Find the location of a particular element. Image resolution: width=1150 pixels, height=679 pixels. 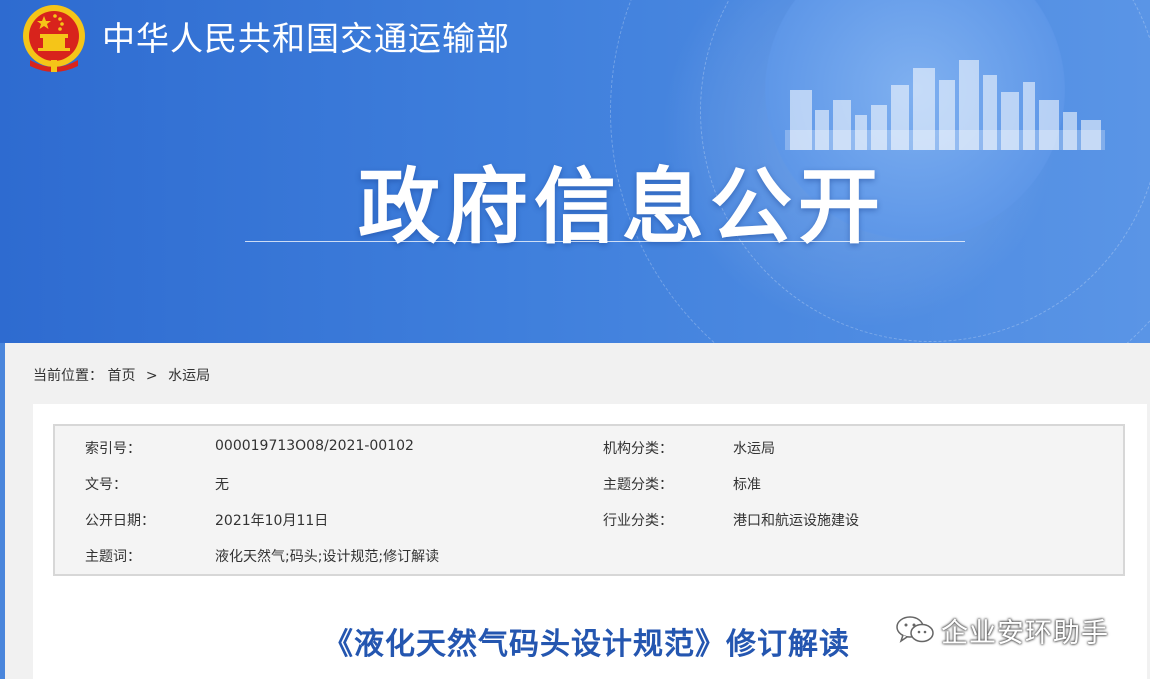

industry-label: 行业分类： is located at coordinates (638, 521).